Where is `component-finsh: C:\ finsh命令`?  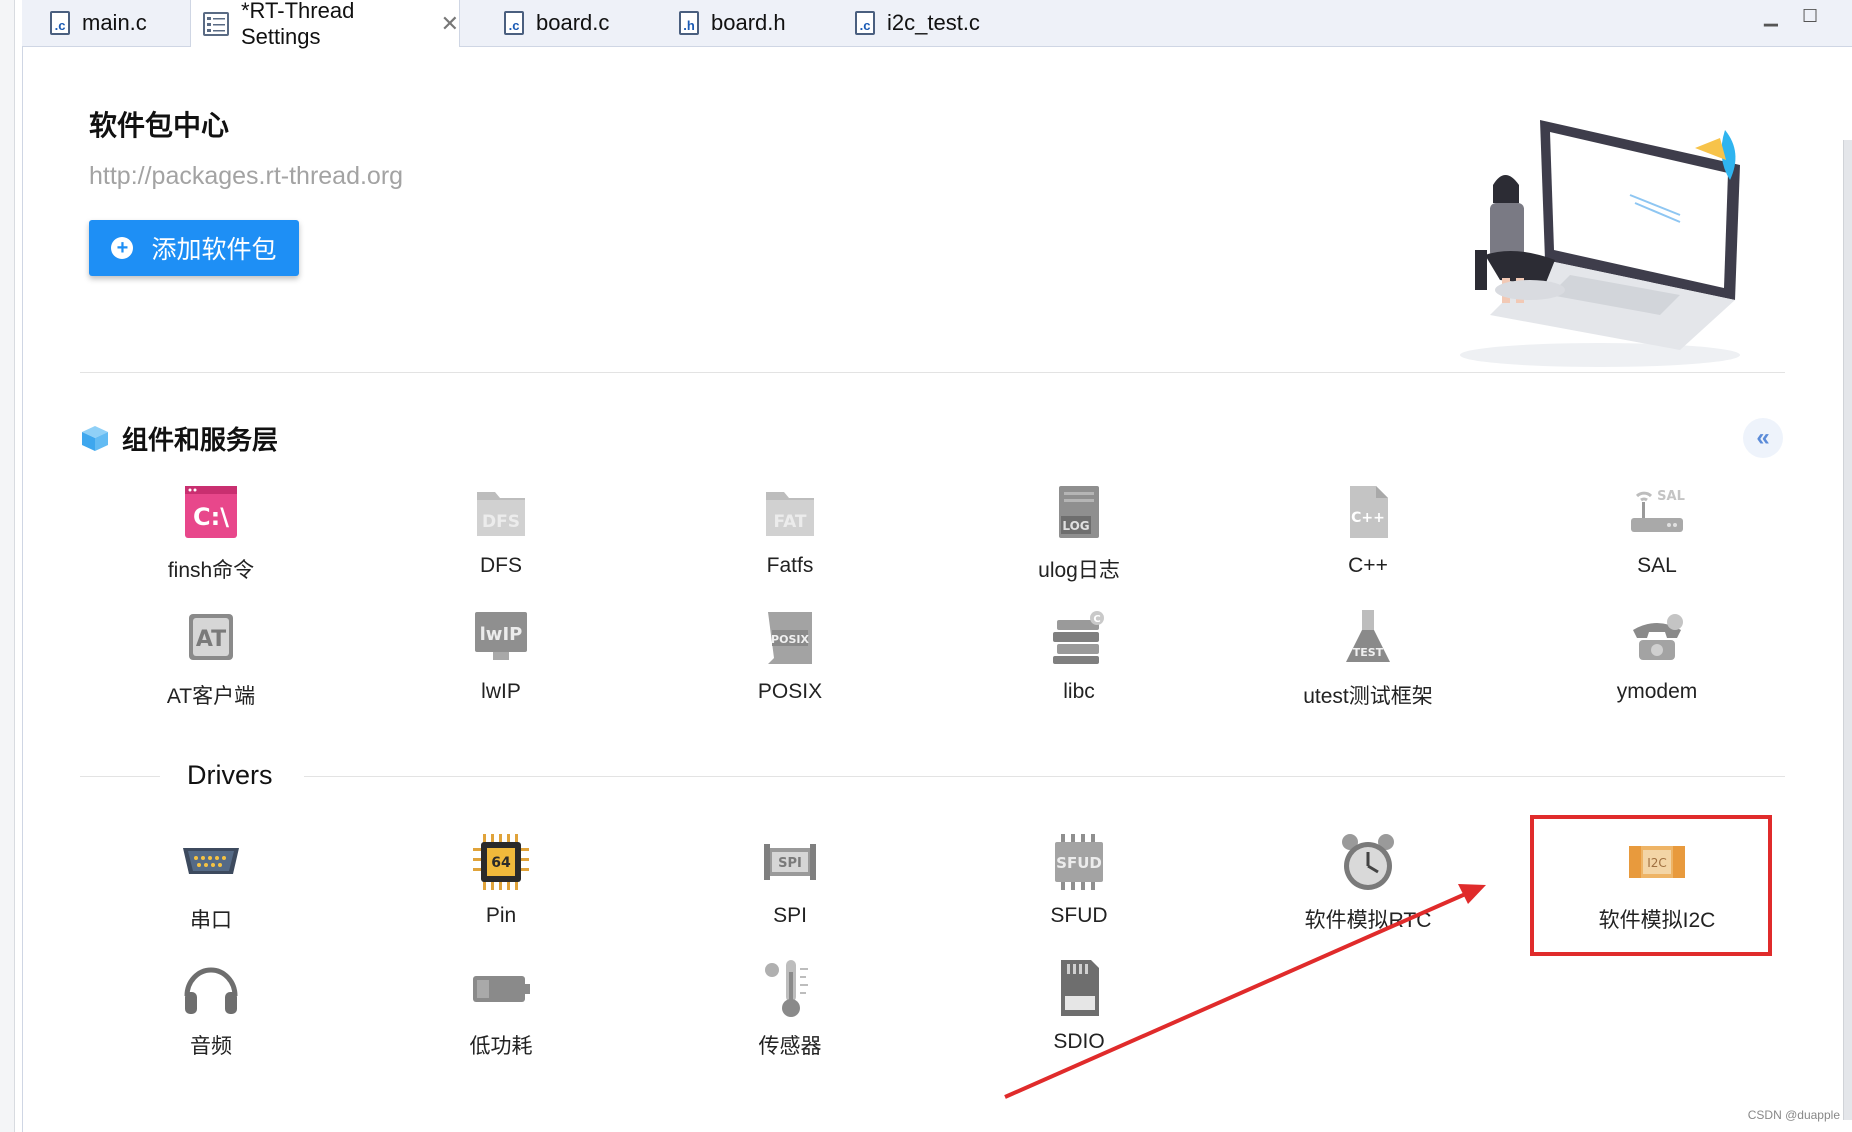
component-finsh: C:\ finsh命令 is located at coordinates (211, 532).